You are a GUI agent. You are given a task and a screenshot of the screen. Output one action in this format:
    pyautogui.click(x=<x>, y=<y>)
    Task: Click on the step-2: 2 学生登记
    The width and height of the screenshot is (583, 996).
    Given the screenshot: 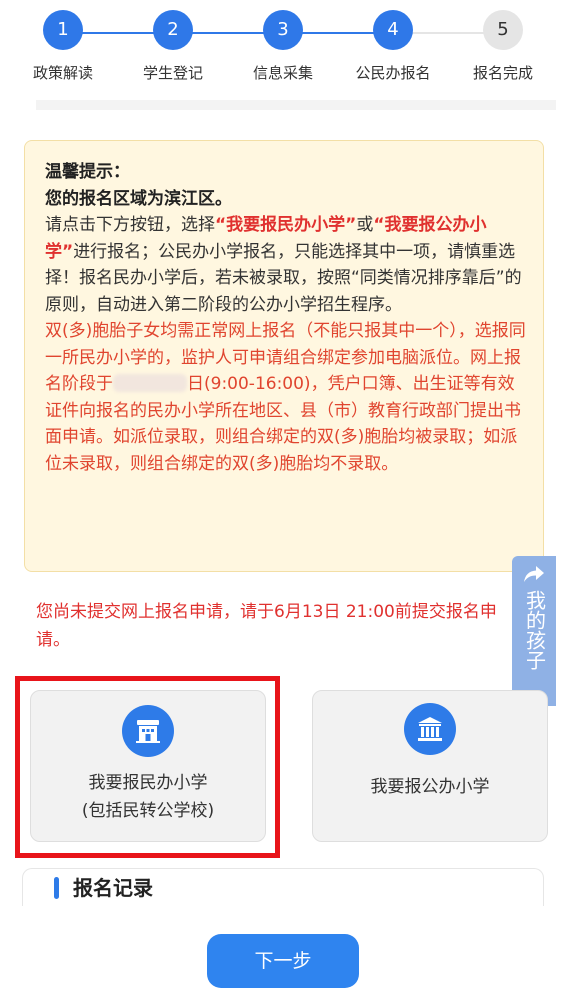 What is the action you would take?
    pyautogui.click(x=173, y=46)
    